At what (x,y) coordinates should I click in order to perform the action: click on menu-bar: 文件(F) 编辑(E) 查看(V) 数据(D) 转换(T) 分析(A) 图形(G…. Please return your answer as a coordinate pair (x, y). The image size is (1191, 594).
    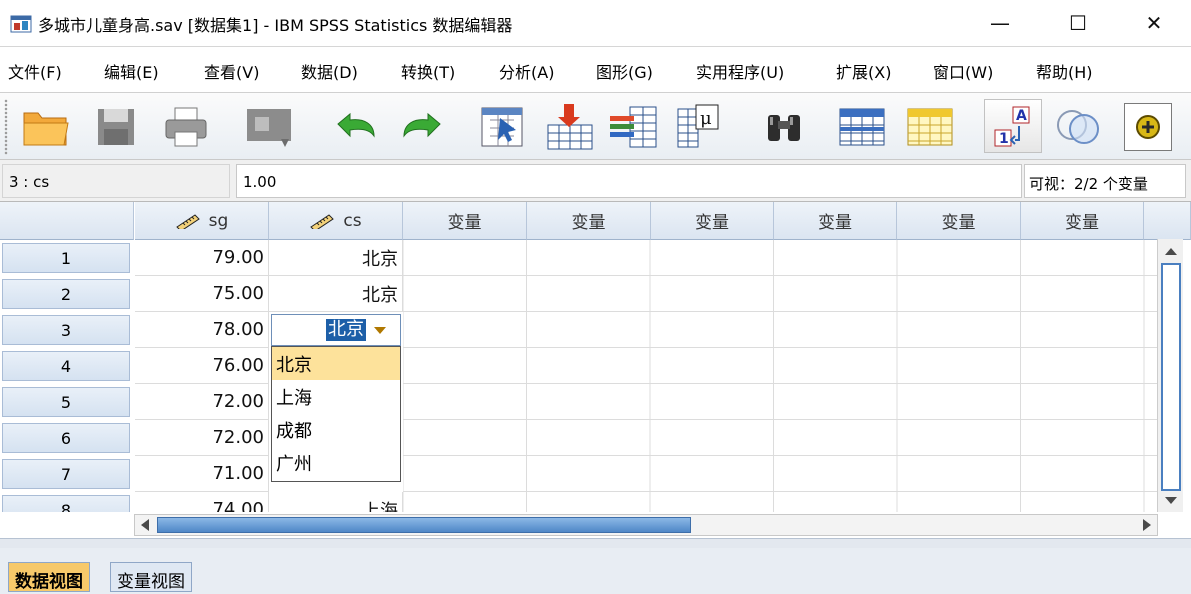
    Looking at the image, I should click on (595, 69).